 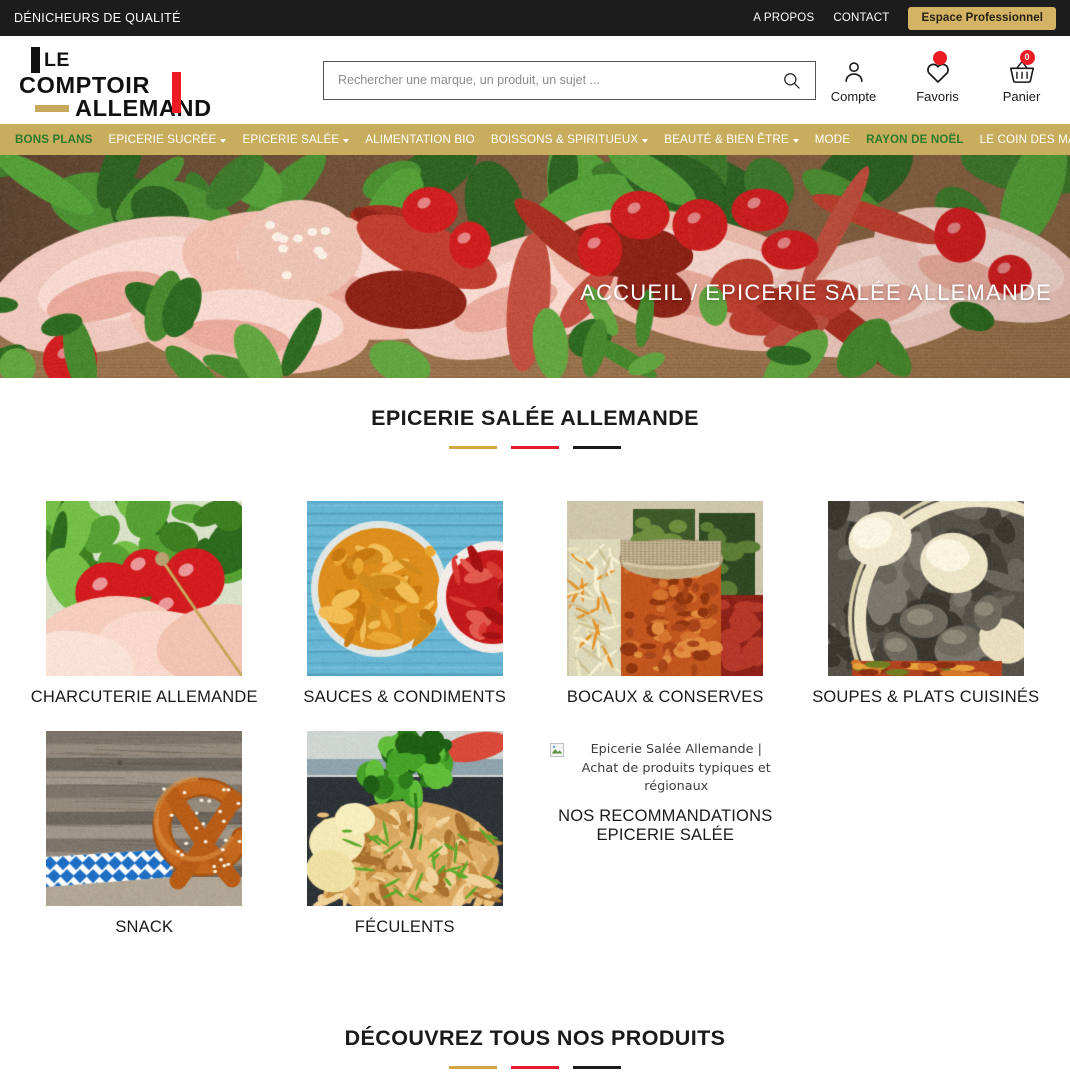 What do you see at coordinates (783, 18) in the screenshot?
I see `topbar-link-a-propos: A PROPOS` at bounding box center [783, 18].